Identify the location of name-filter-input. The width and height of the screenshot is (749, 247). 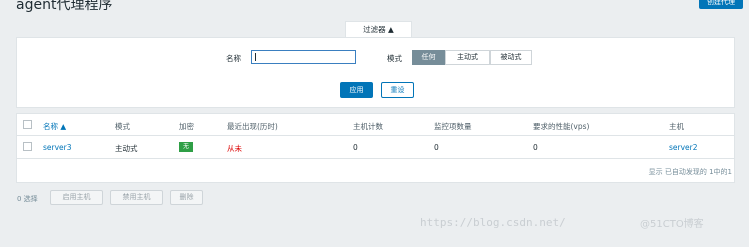
(303, 57).